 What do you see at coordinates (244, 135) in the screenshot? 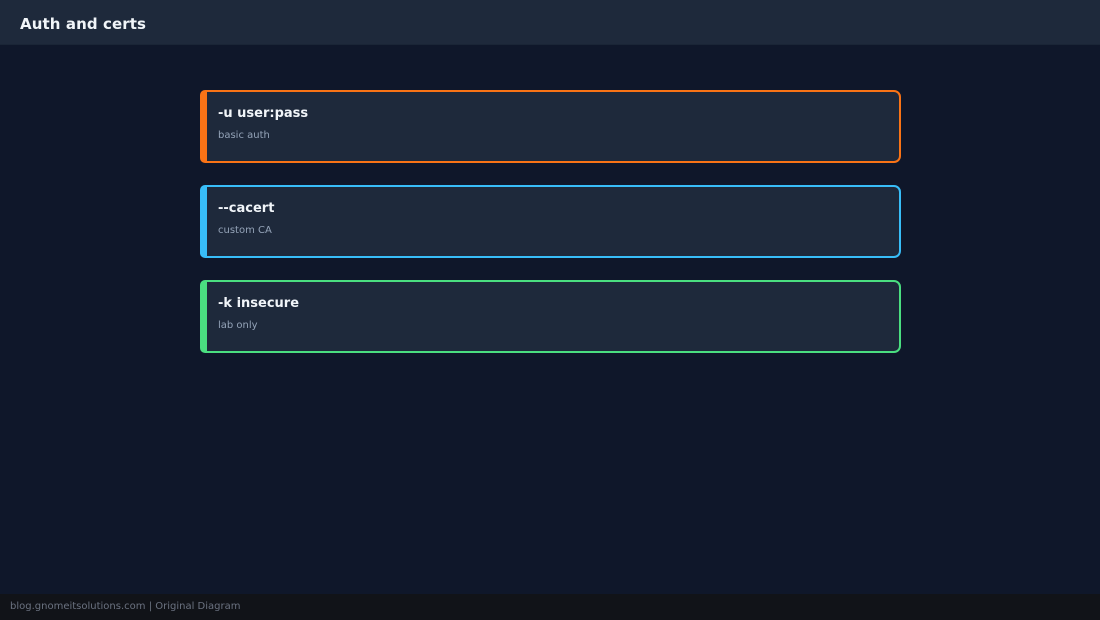
I see `card-subtitle: basic auth` at bounding box center [244, 135].